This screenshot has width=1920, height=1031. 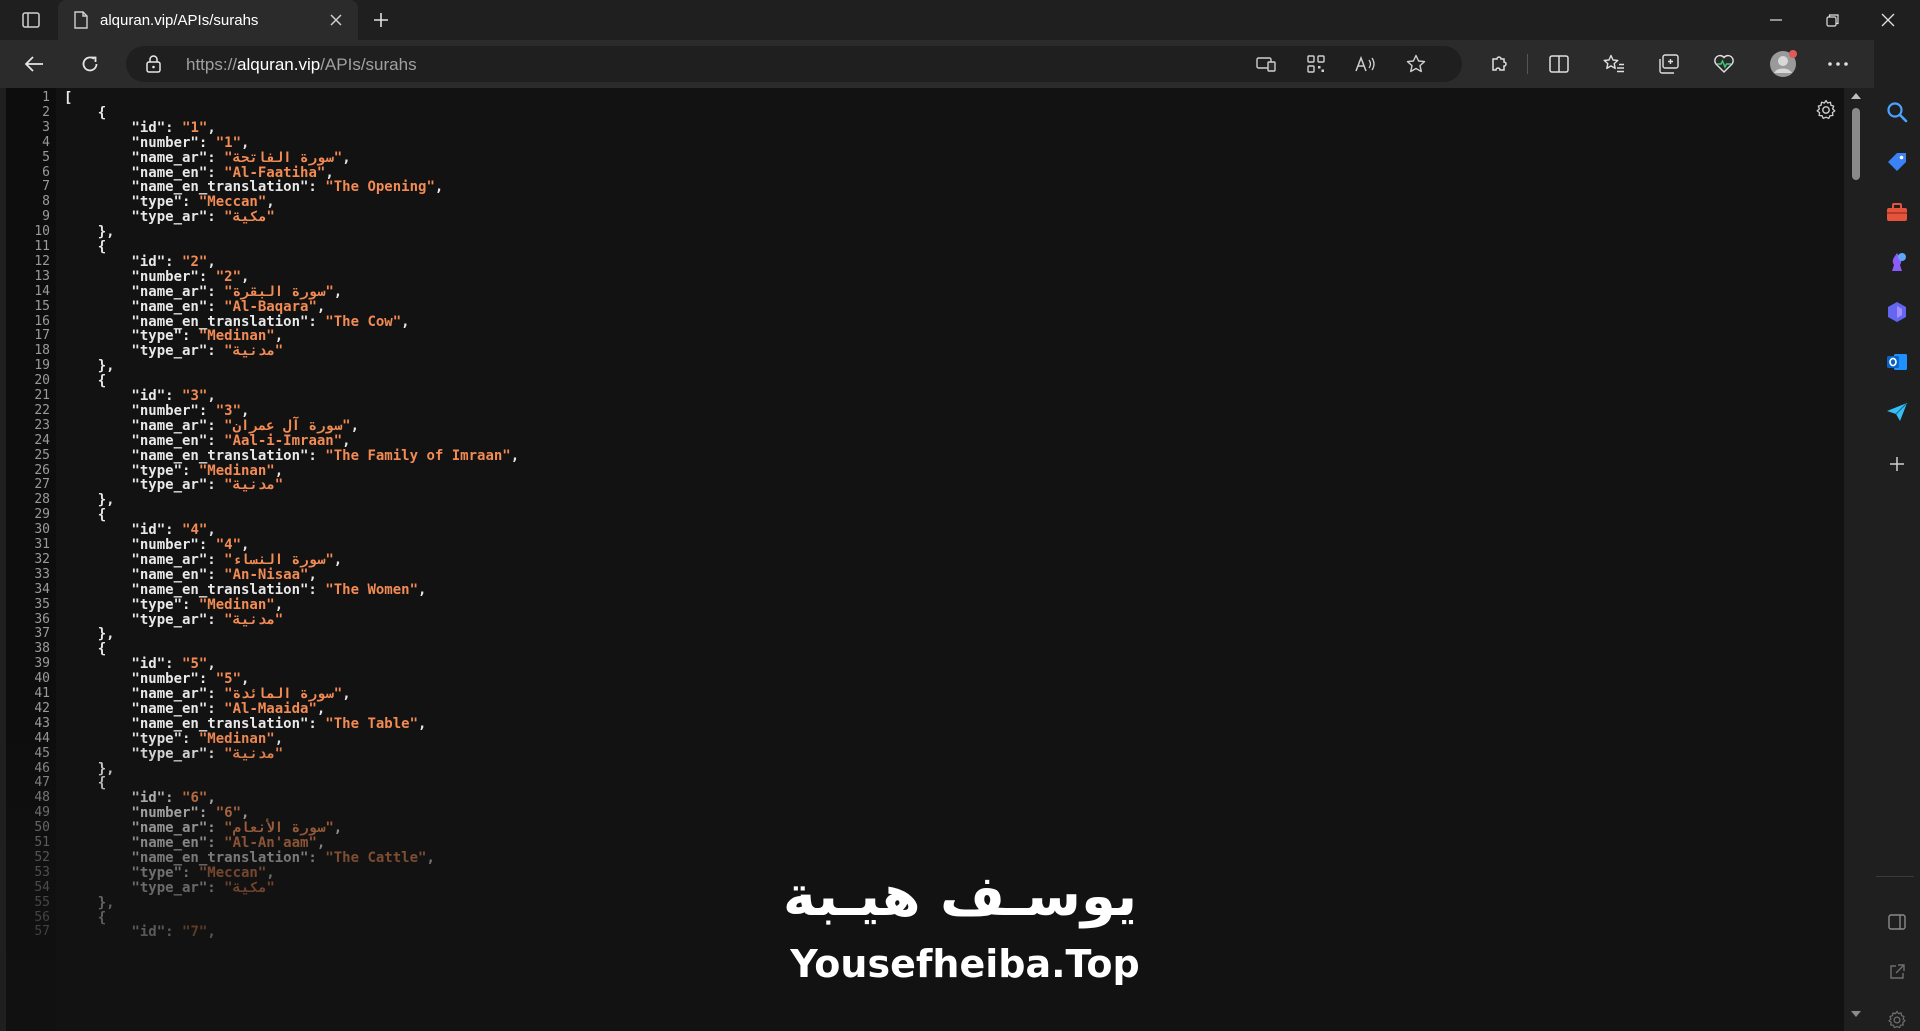 I want to click on tab-alquran-surahs: alquran.vip/APIs/surahs, so click(x=208, y=20).